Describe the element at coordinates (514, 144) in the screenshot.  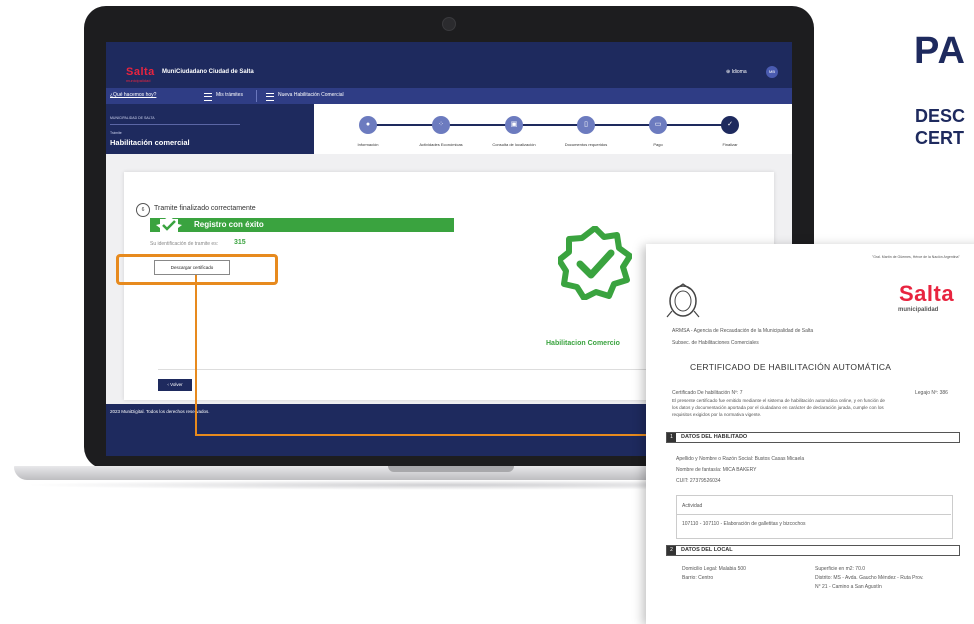
I see `step-label: Consulta de localización` at that location.